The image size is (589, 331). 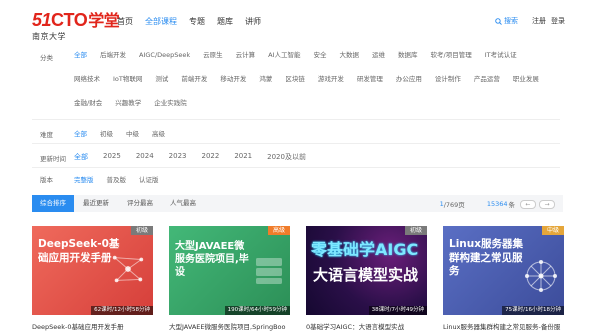 I want to click on course-thumbnail: 大型JAVAEE微服务医院项目,毕设 高级 190课时/64小时59分钟, so click(x=229, y=270).